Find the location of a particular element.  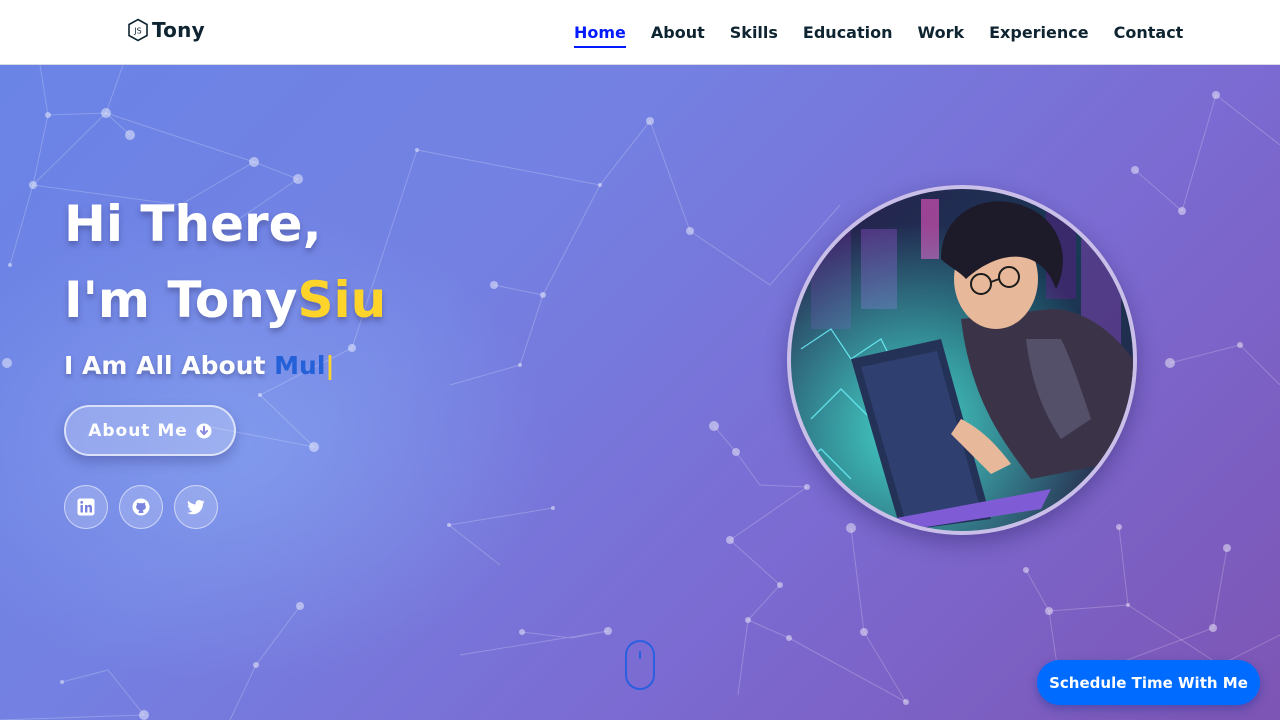

github-link is located at coordinates (141, 507).